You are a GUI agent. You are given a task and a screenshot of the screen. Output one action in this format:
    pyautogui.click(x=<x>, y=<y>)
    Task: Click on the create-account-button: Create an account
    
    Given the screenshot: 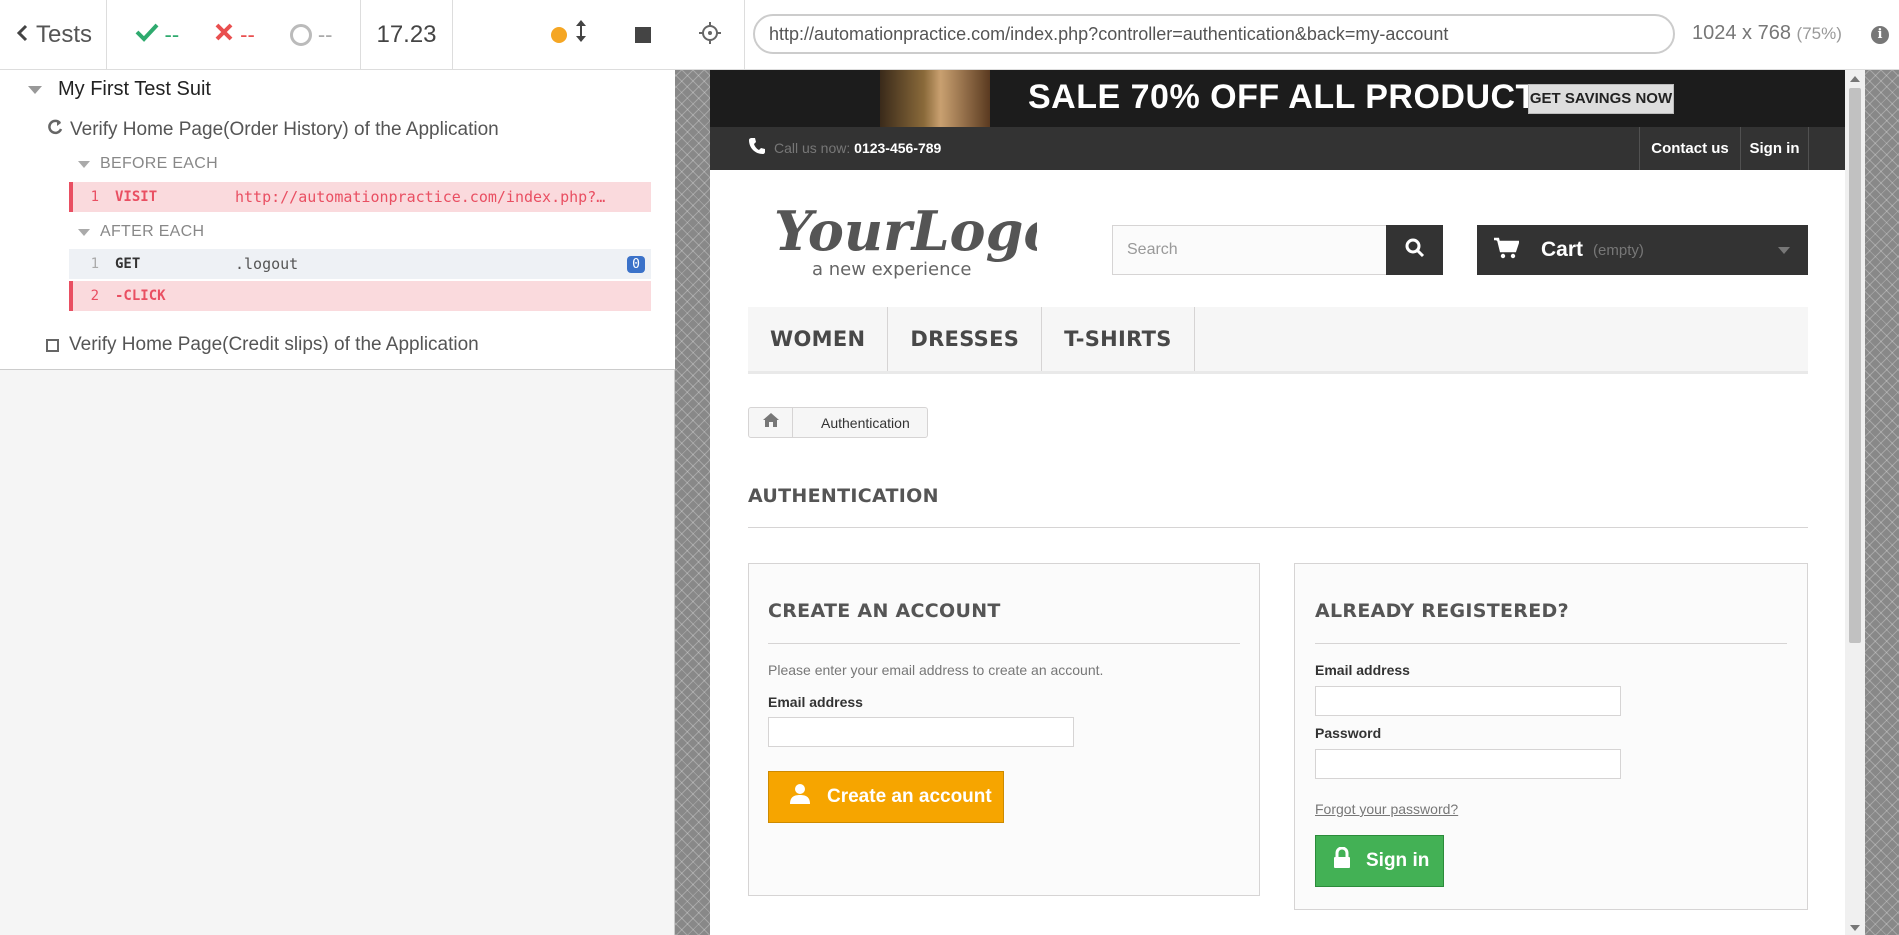 What is the action you would take?
    pyautogui.click(x=886, y=797)
    